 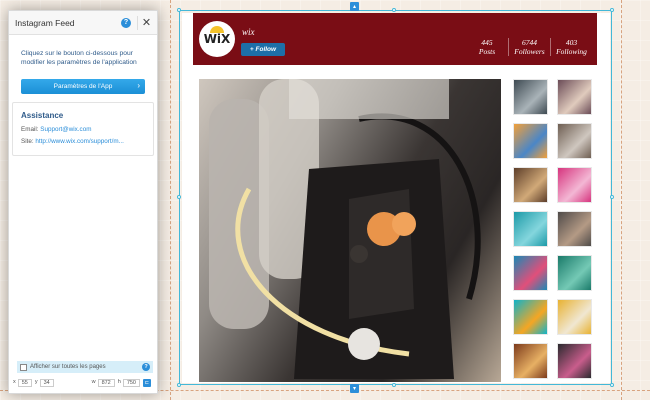 What do you see at coordinates (27, 141) in the screenshot?
I see `site-label: Site:` at bounding box center [27, 141].